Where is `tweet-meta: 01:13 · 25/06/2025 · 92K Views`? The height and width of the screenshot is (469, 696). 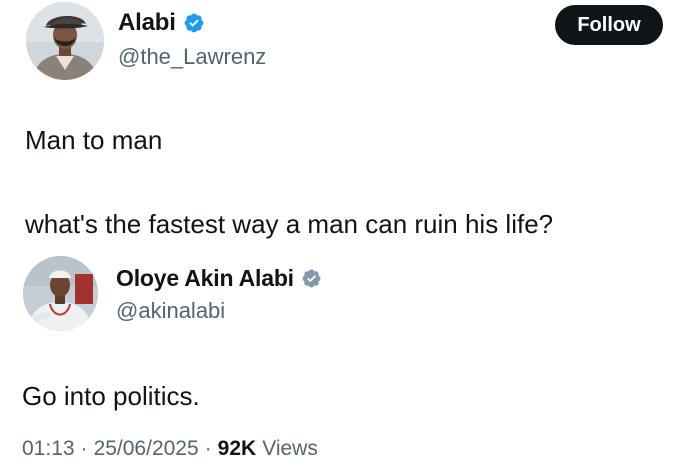 tweet-meta: 01:13 · 25/06/2025 · 92K Views is located at coordinates (170, 449).